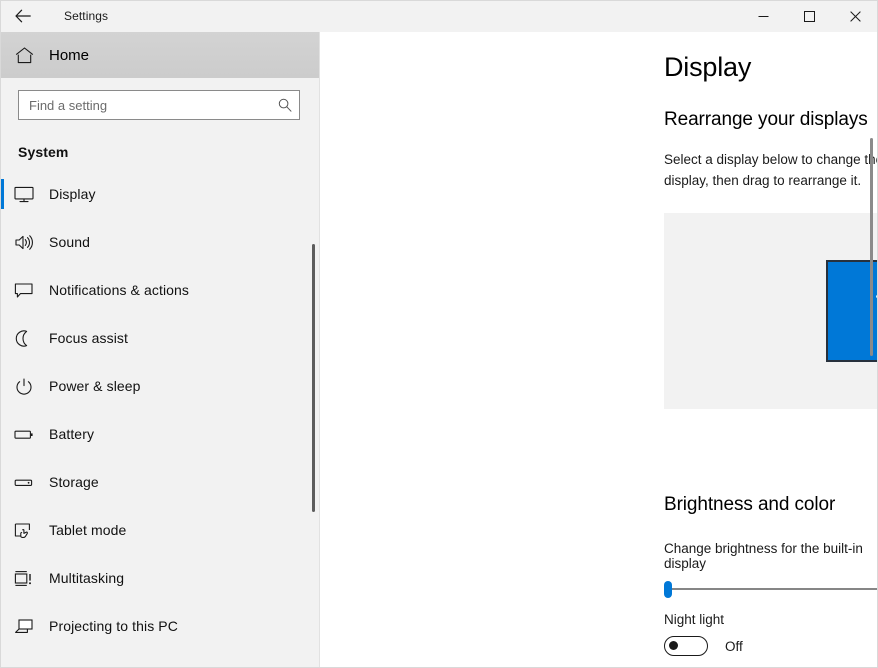  I want to click on sidebar-item-sound: Sound, so click(160, 242).